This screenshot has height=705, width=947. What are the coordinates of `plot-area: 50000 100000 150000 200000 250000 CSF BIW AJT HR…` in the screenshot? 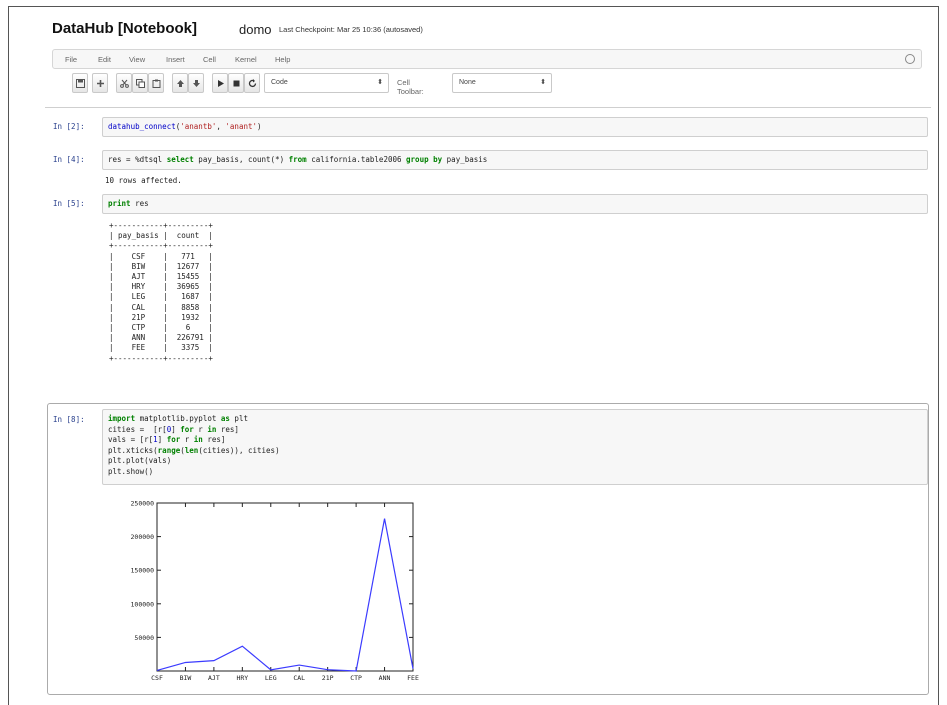 It's located at (275, 591).